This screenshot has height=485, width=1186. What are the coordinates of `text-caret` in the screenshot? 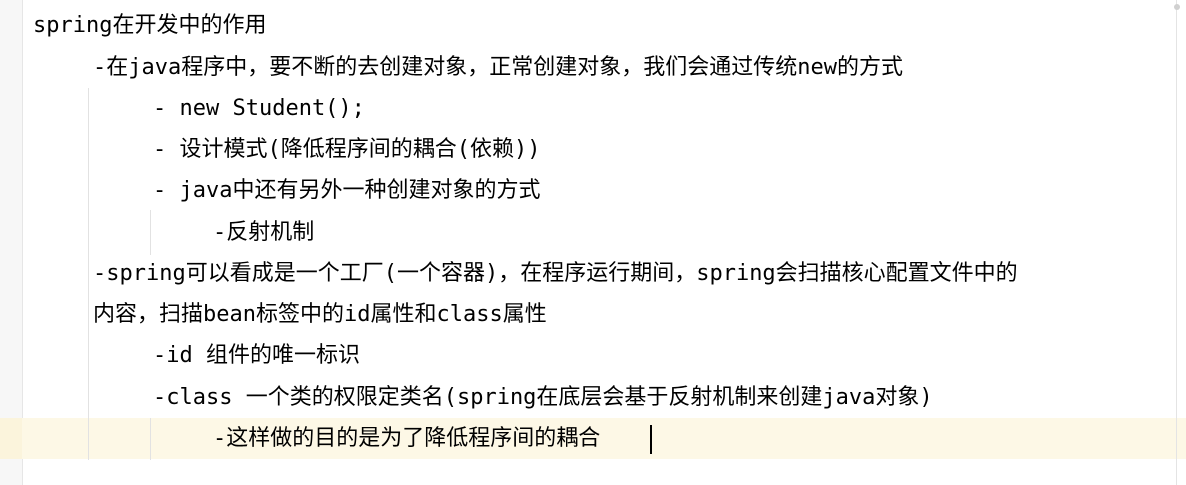 It's located at (651, 439).